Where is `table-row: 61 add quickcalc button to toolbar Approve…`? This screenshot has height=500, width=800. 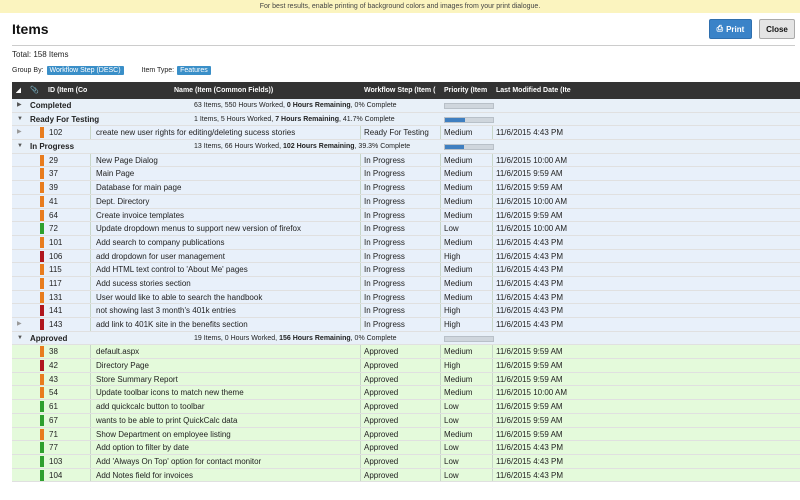 table-row: 61 add quickcalc button to toolbar Approve… is located at coordinates (406, 407).